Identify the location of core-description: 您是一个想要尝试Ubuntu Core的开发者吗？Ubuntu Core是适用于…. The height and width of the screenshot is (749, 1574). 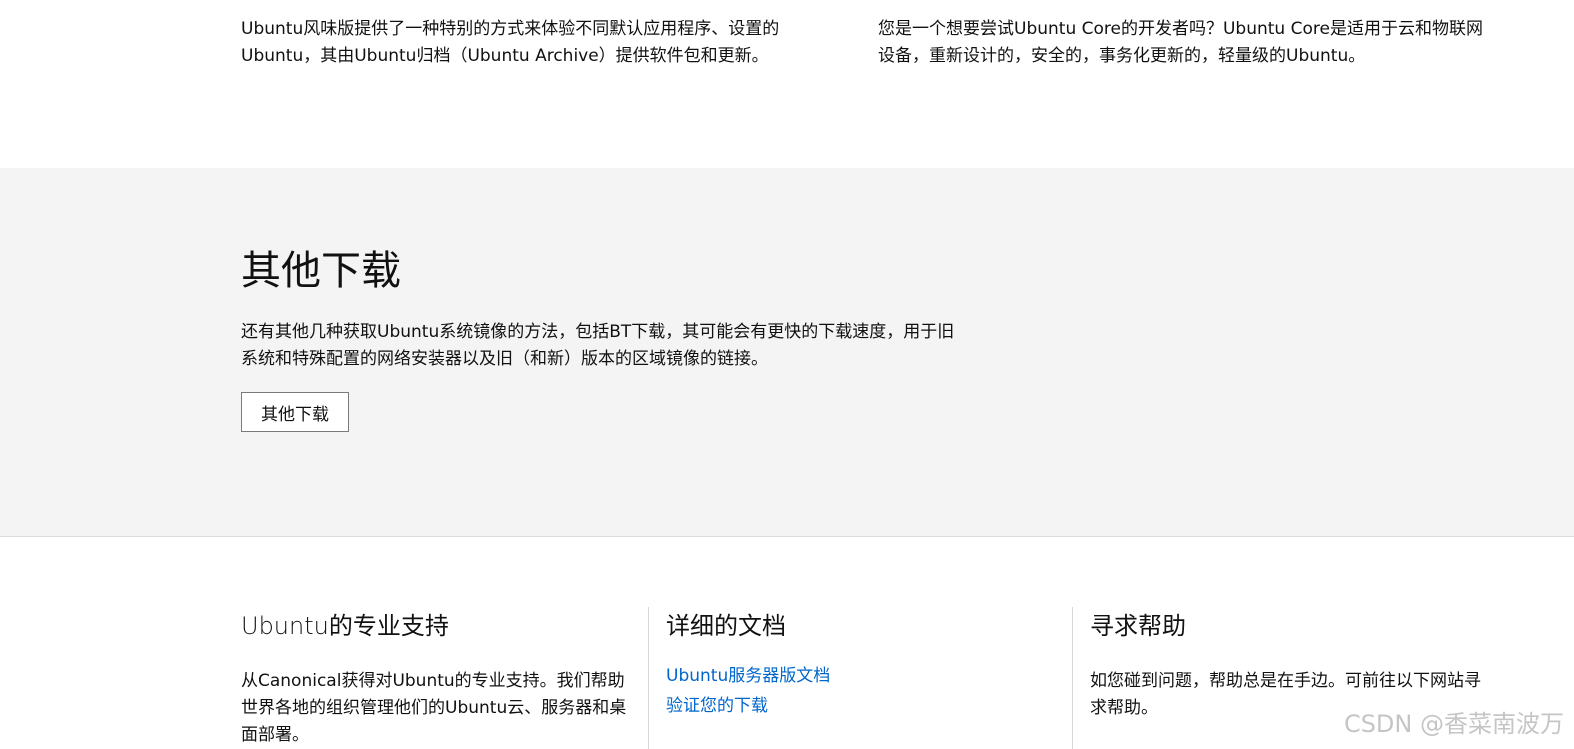
(1180, 42).